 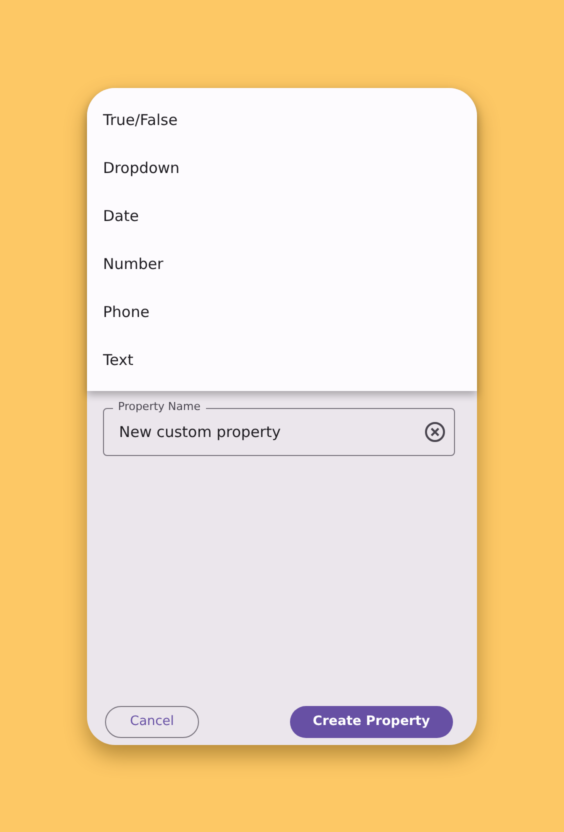 What do you see at coordinates (371, 722) in the screenshot?
I see `create-button: Create Property` at bounding box center [371, 722].